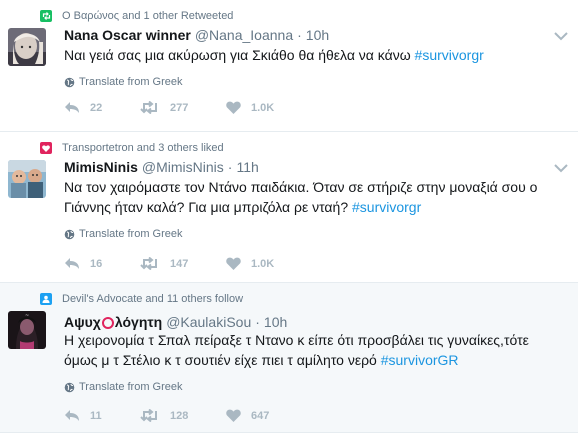 The width and height of the screenshot is (578, 433). What do you see at coordinates (101, 167) in the screenshot?
I see `display-name: MimisNinis` at bounding box center [101, 167].